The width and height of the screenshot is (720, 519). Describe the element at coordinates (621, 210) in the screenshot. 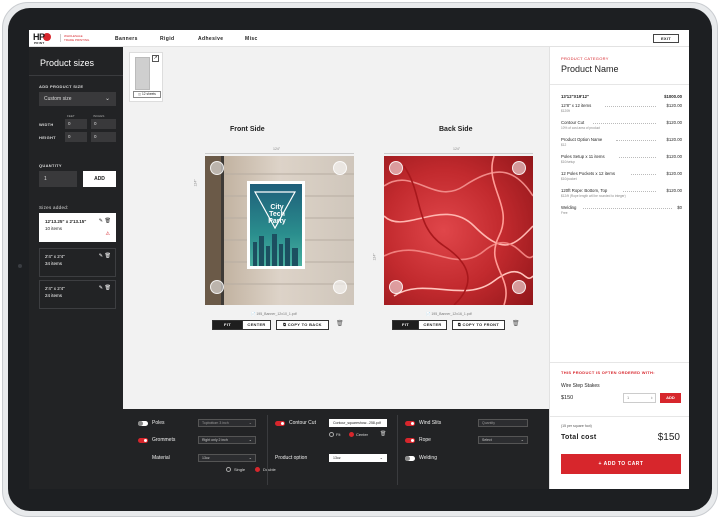

I see `summary-line: Welding $0 Free` at that location.